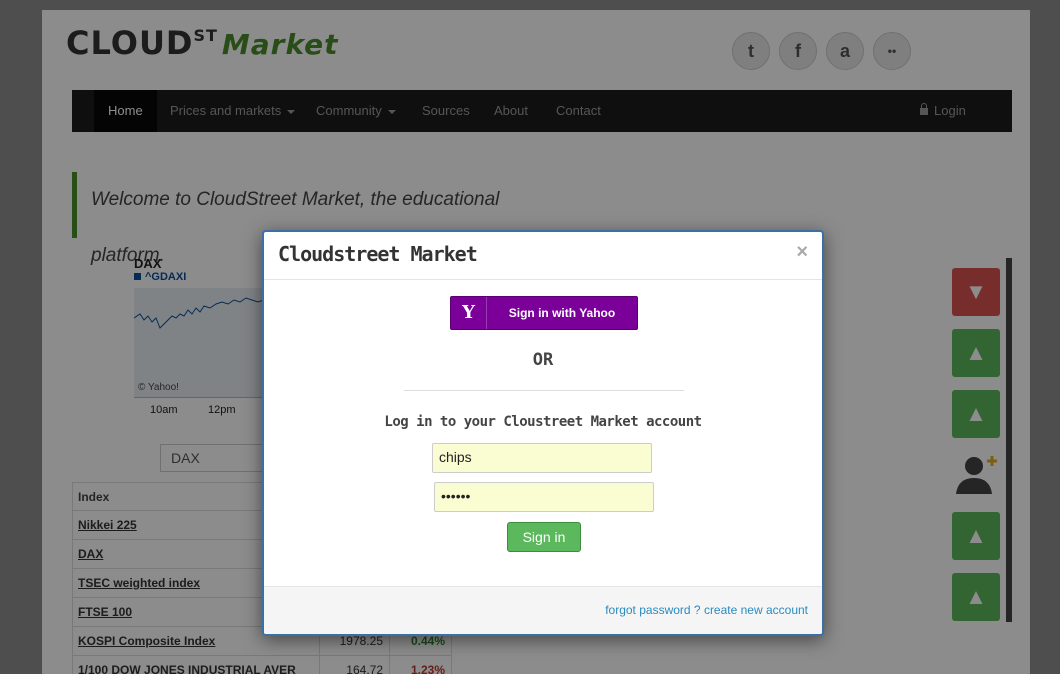 This screenshot has width=1060, height=674. Describe the element at coordinates (562, 313) in the screenshot. I see `yahoo-button-label: Sign in with Yahoo` at that location.